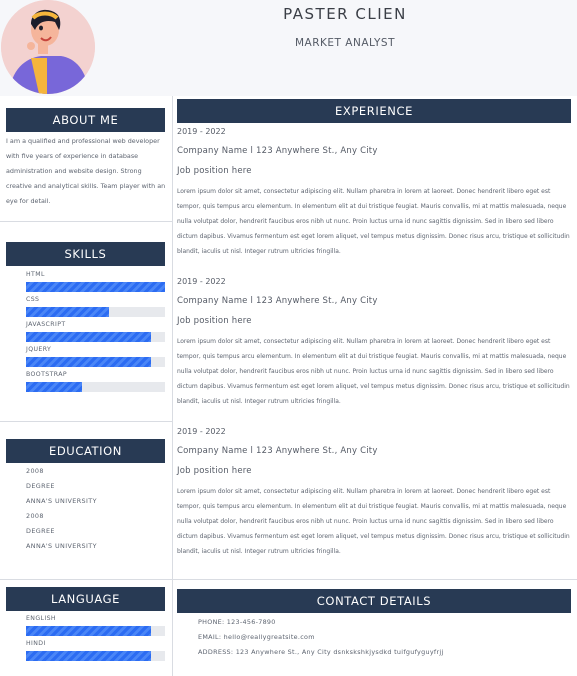 The image size is (577, 676). I want to click on skill-bar-jquery, so click(95, 362).